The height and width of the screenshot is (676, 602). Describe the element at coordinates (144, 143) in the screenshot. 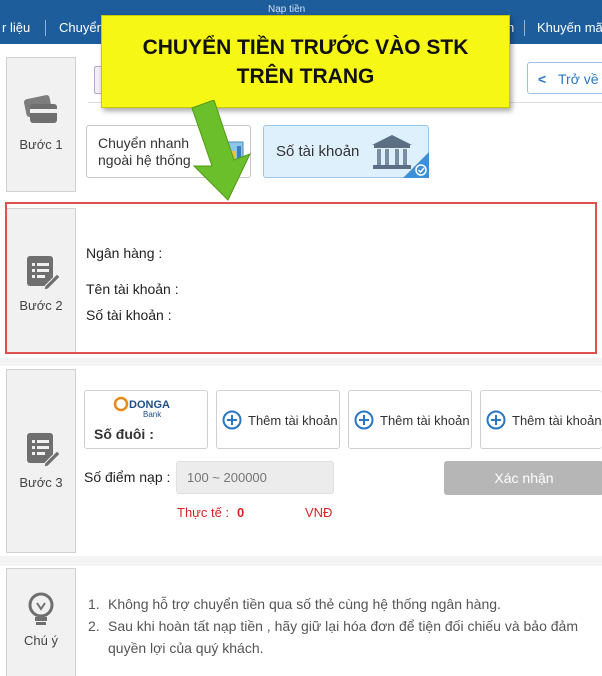

I see `method-fast-line1: Chuyển nhanh` at that location.